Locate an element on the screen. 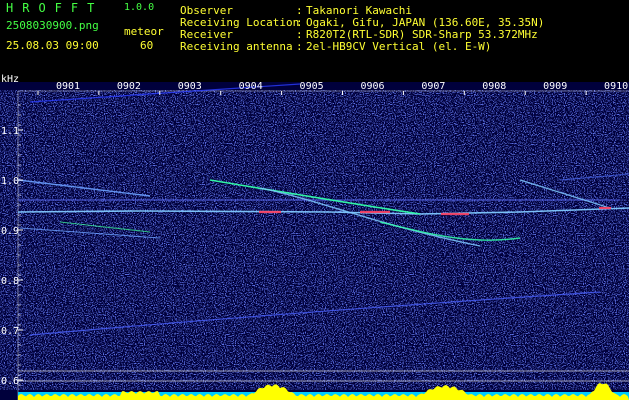  time-tick-label: 0907 is located at coordinates (433, 87).